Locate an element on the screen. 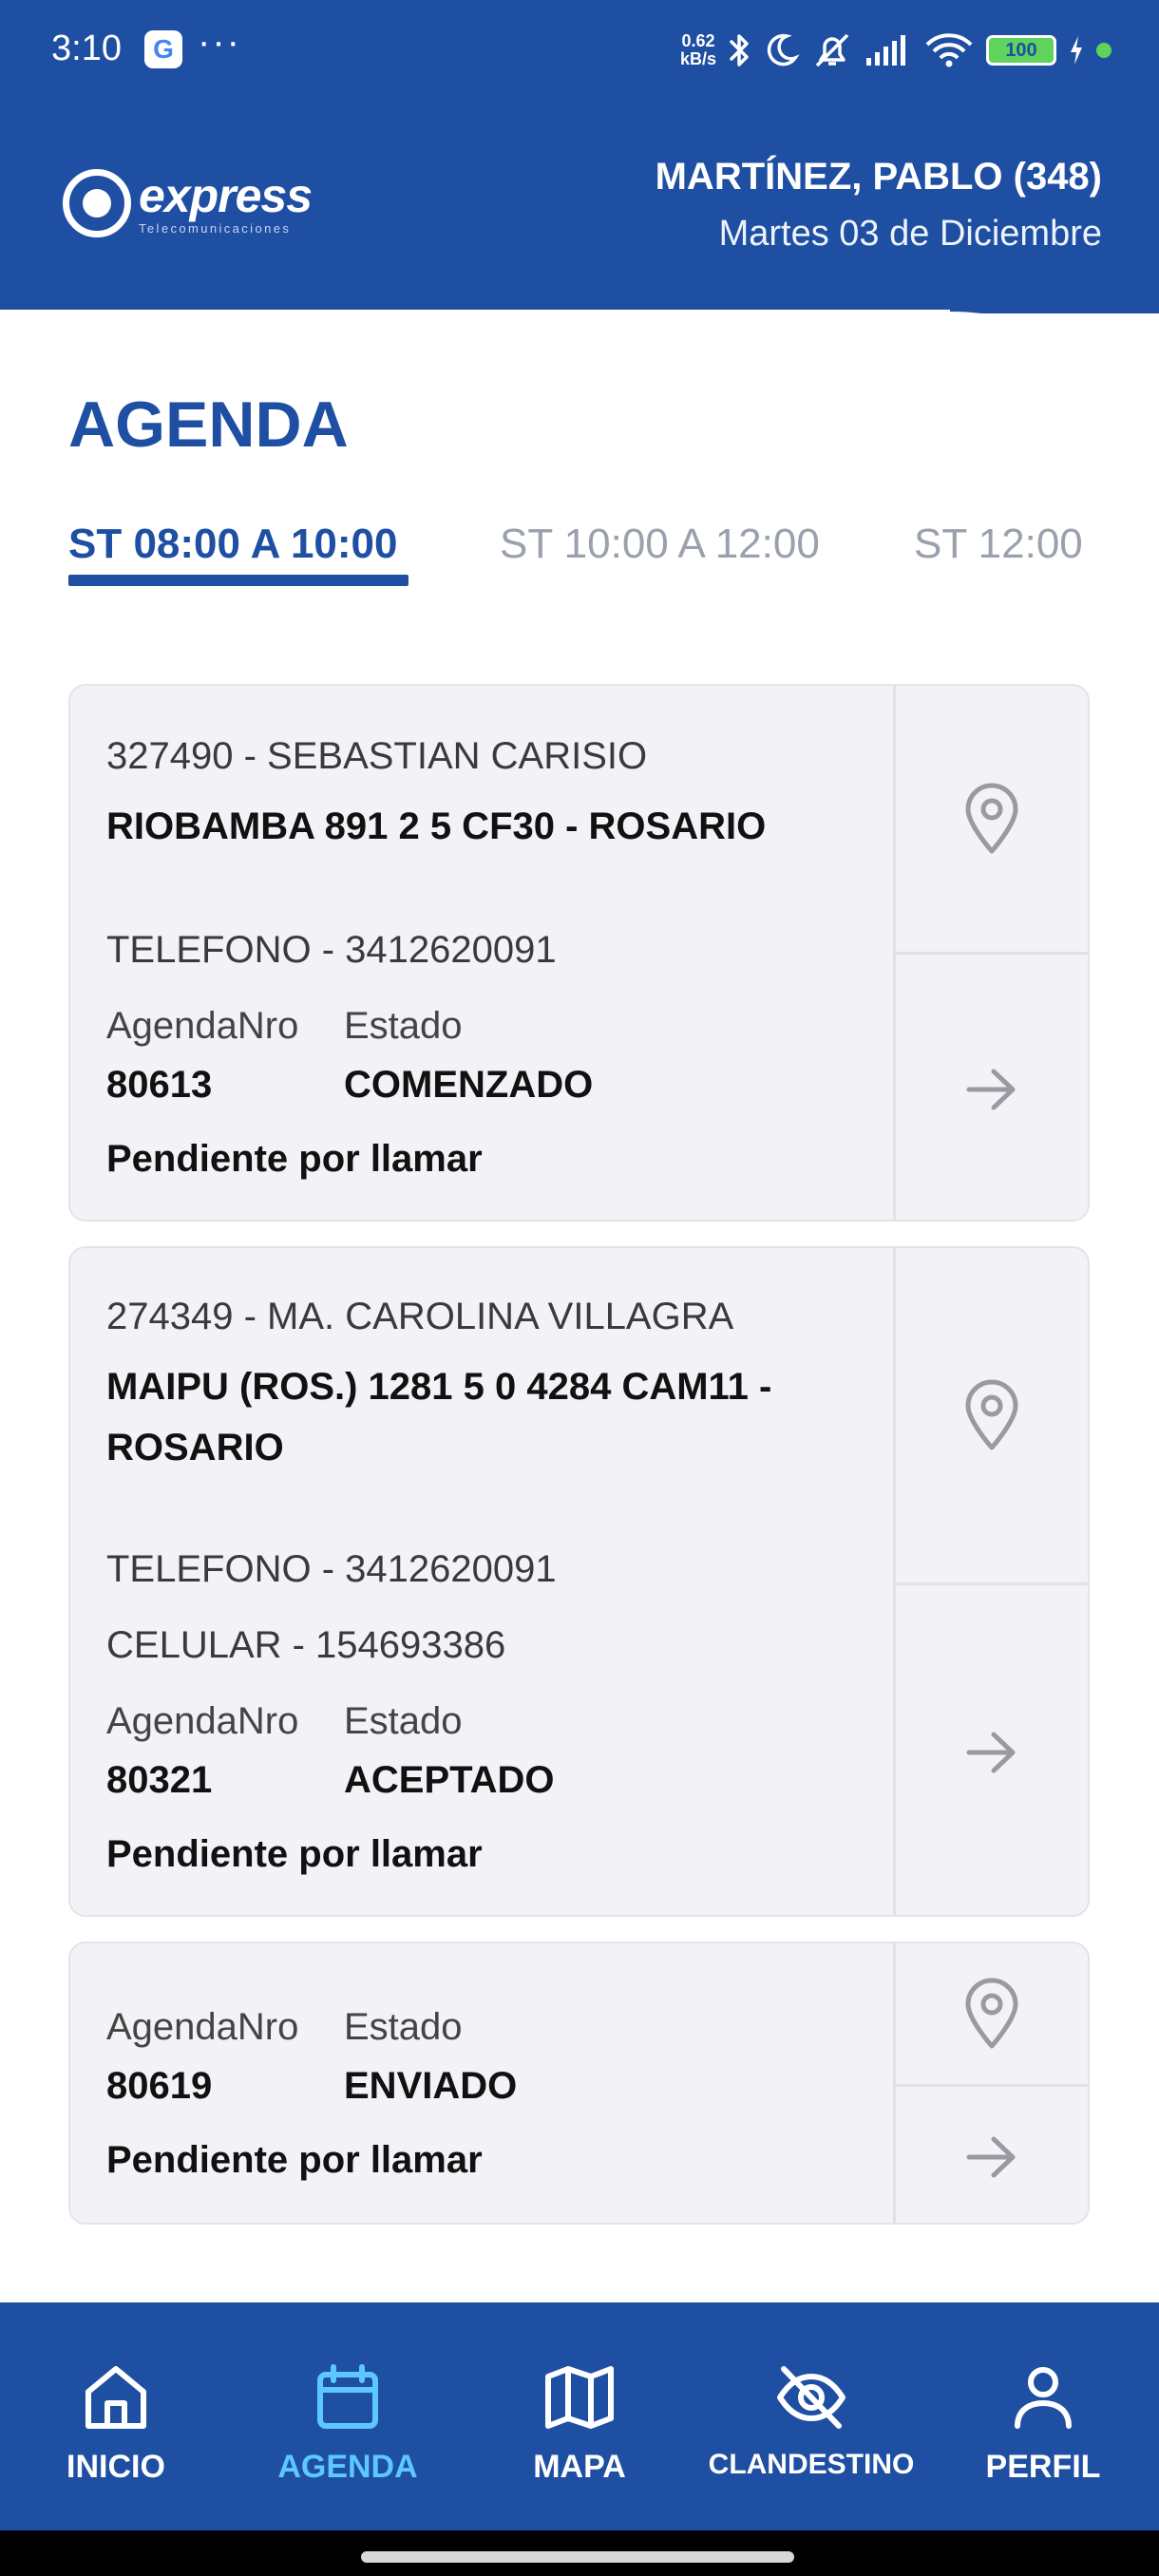 The image size is (1159, 2576). tab-st-12: ST 12:00 is located at coordinates (998, 544).